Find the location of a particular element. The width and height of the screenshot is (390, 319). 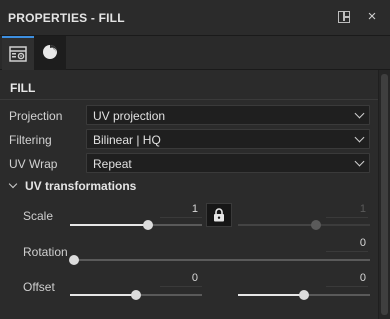

scrollbar-thumb is located at coordinates (384, 194).